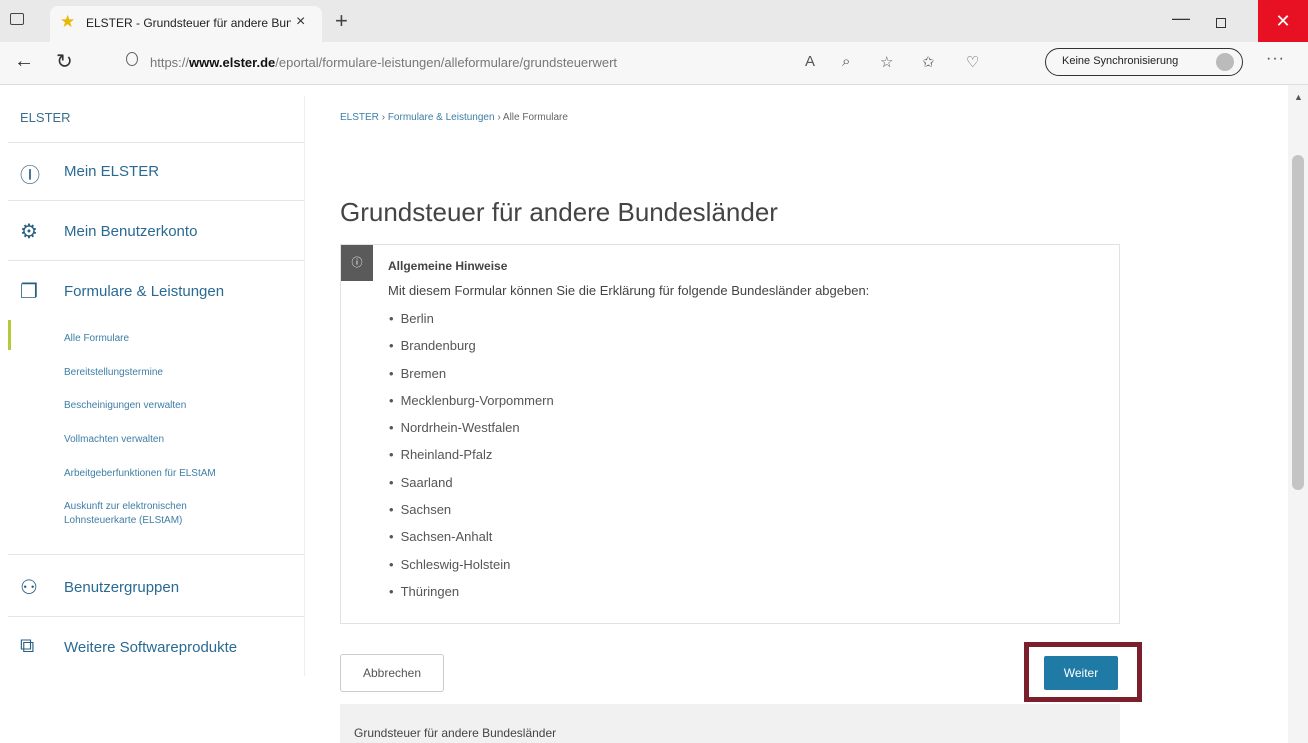 The width and height of the screenshot is (1308, 743). What do you see at coordinates (341, 21) in the screenshot?
I see `new-tab-icon: +` at bounding box center [341, 21].